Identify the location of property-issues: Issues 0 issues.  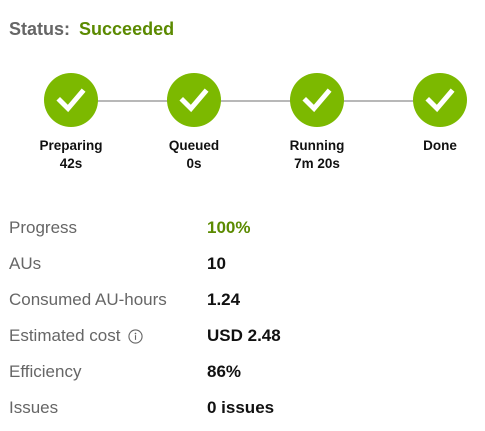
(244, 408).